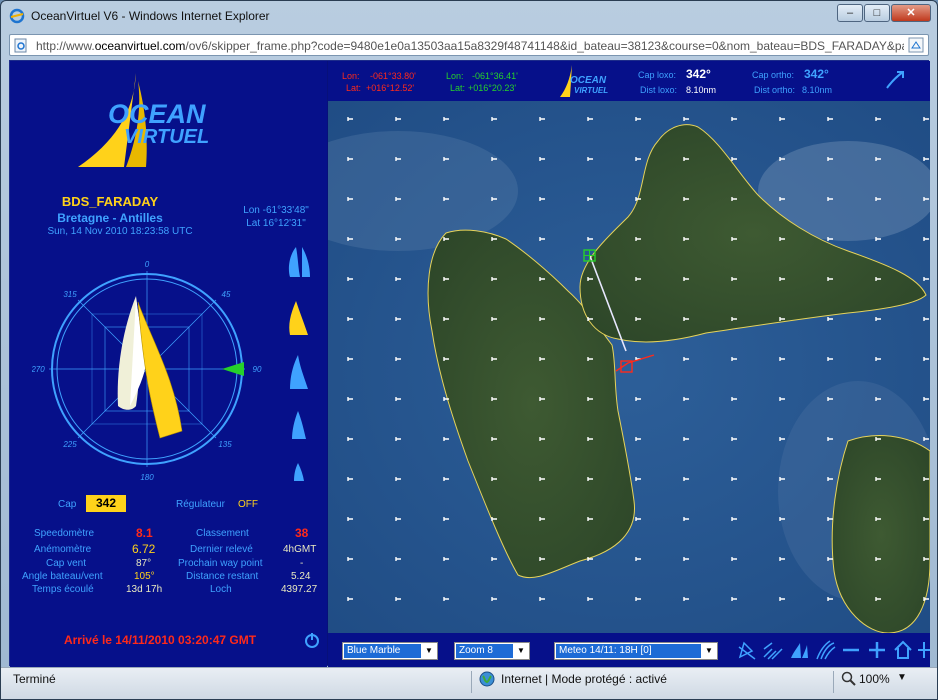 The width and height of the screenshot is (938, 700). I want to click on target-lon-label: Lon:, so click(455, 76).